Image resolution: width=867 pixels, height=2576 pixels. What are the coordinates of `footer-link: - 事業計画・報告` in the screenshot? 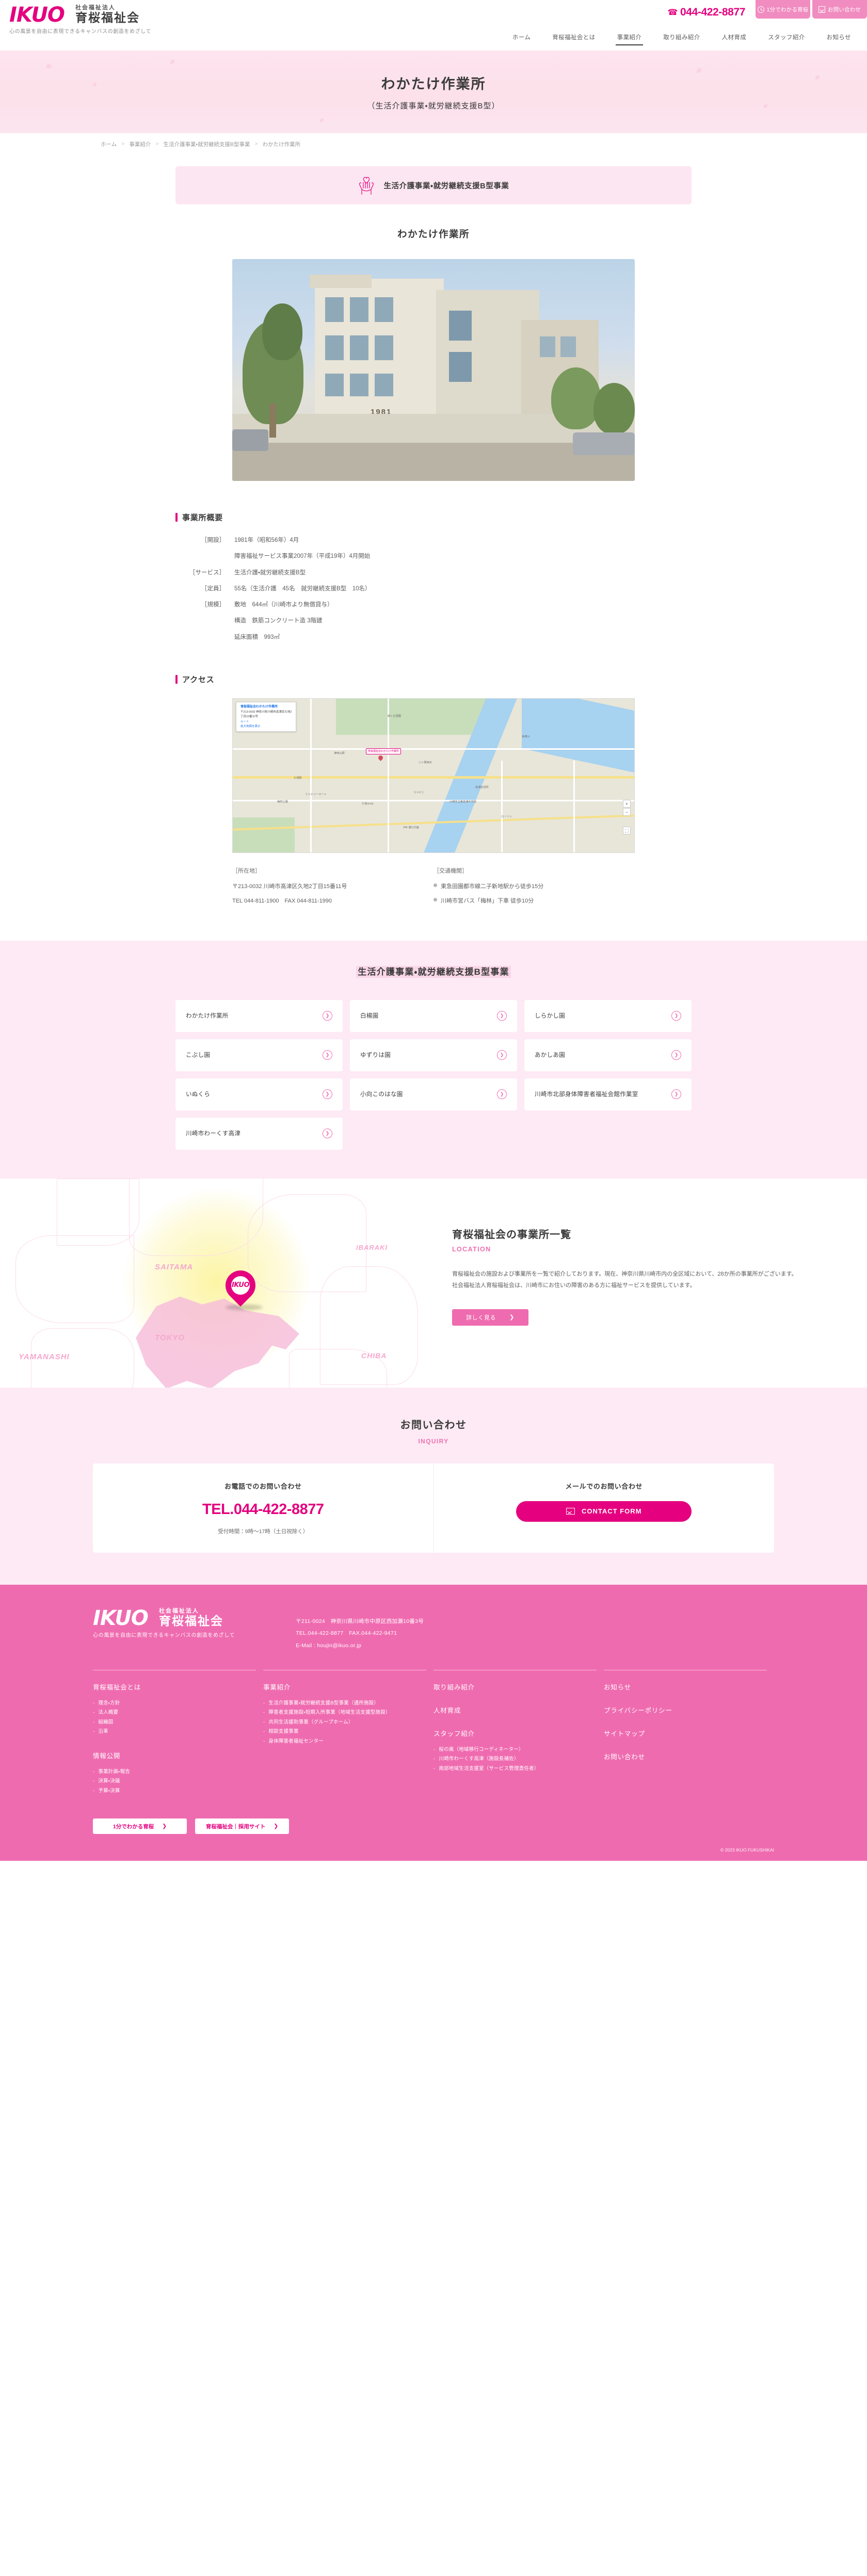 It's located at (168, 1772).